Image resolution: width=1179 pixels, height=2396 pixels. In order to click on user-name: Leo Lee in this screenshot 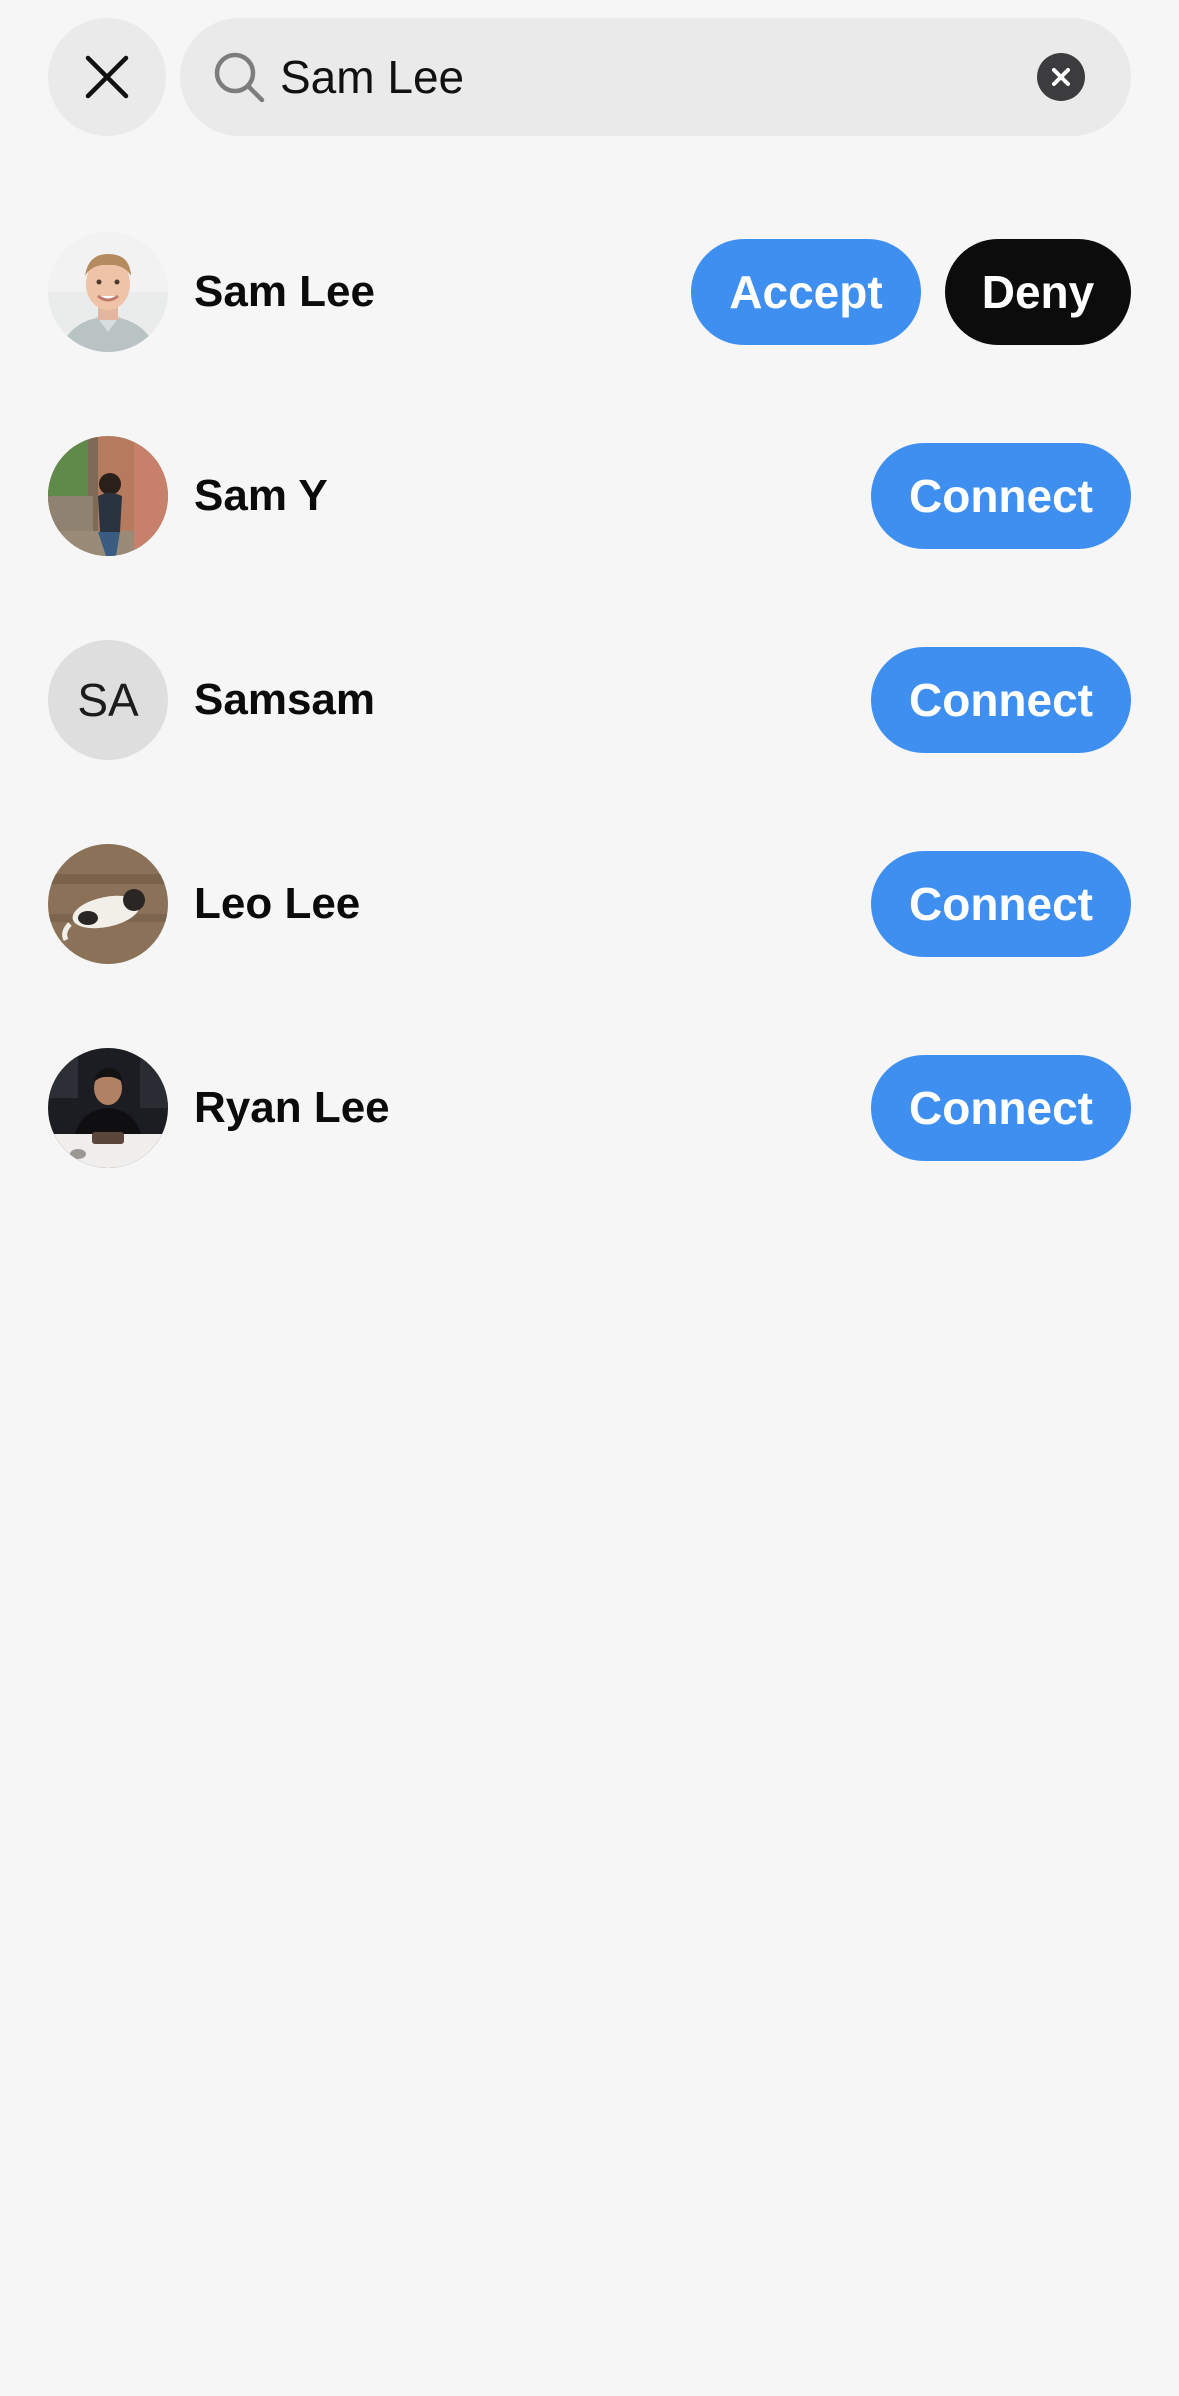, I will do `click(277, 903)`.